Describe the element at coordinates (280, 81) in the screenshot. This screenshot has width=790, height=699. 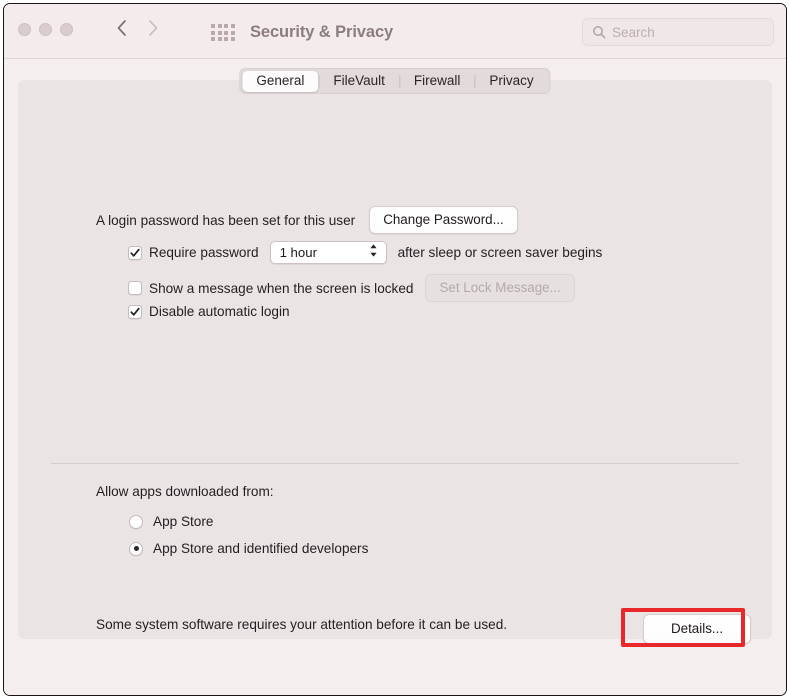
I see `tab-general: General` at that location.